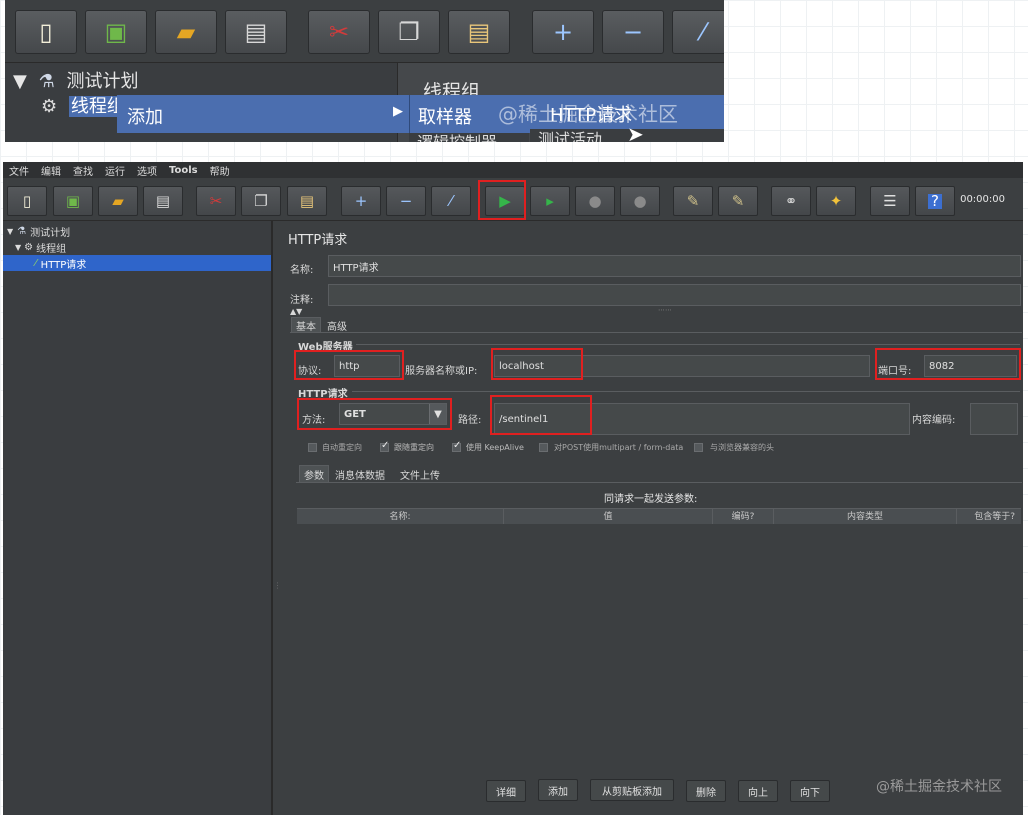 The image size is (1028, 815). What do you see at coordinates (314, 474) in the screenshot?
I see `tab-parameters: 参数` at bounding box center [314, 474].